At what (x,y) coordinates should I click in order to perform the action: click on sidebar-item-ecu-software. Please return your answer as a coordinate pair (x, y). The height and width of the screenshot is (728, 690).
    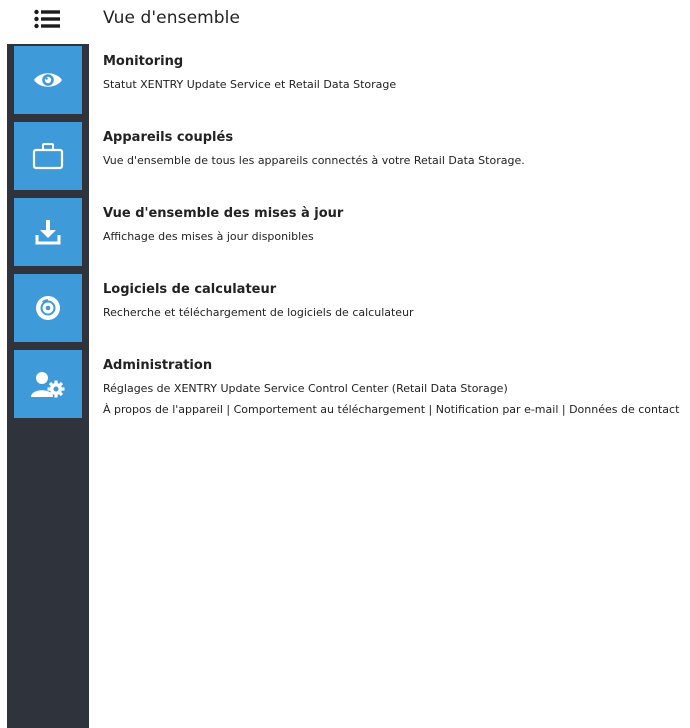
    Looking at the image, I should click on (48, 308).